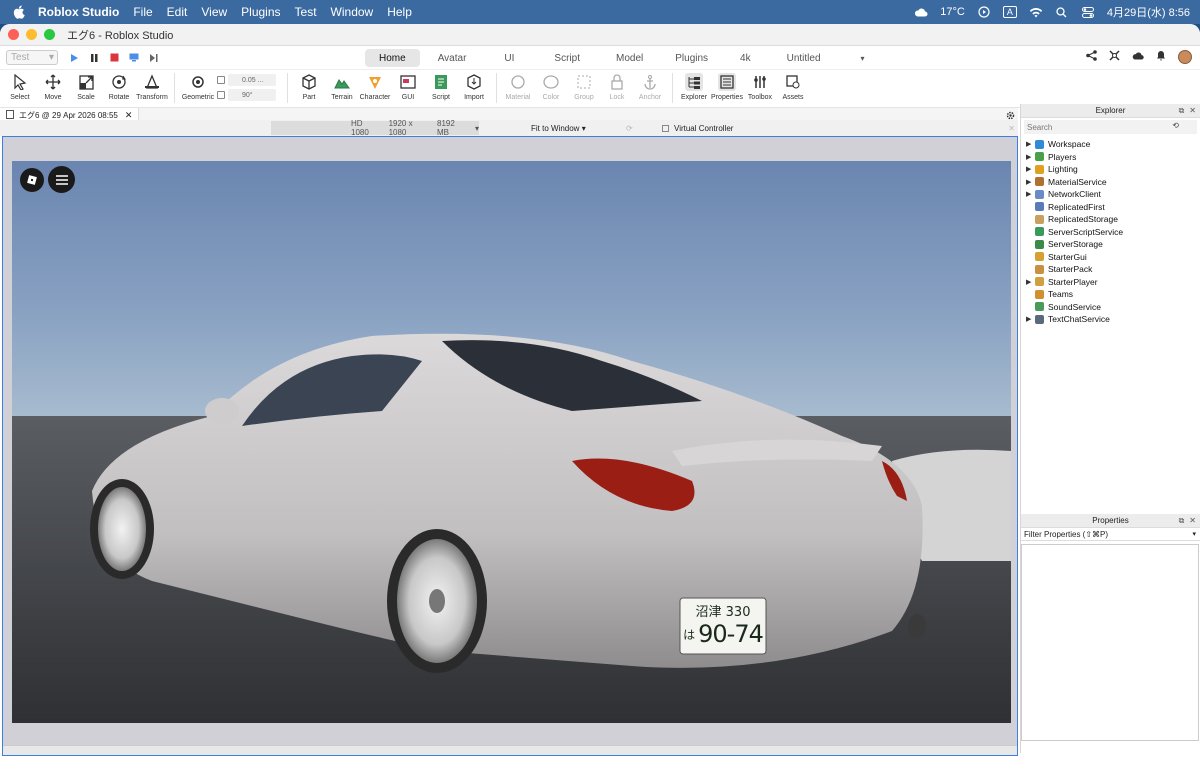 Image resolution: width=1200 pixels, height=777 pixels. Describe the element at coordinates (629, 128) in the screenshot. I see `orientation-icon: ⟳` at that location.